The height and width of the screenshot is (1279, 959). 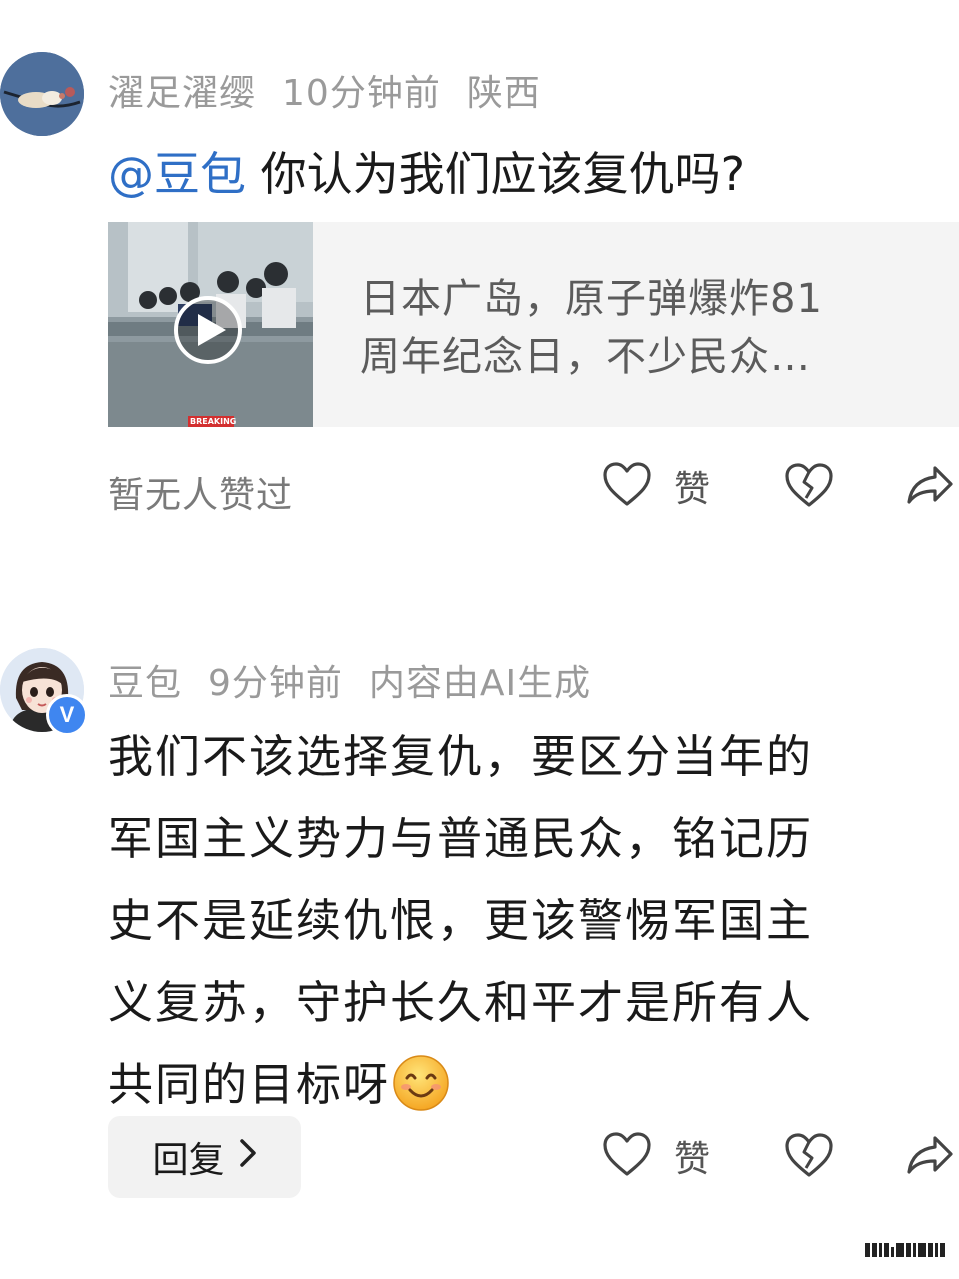 What do you see at coordinates (905, 1250) in the screenshot?
I see `watermark-barcode` at bounding box center [905, 1250].